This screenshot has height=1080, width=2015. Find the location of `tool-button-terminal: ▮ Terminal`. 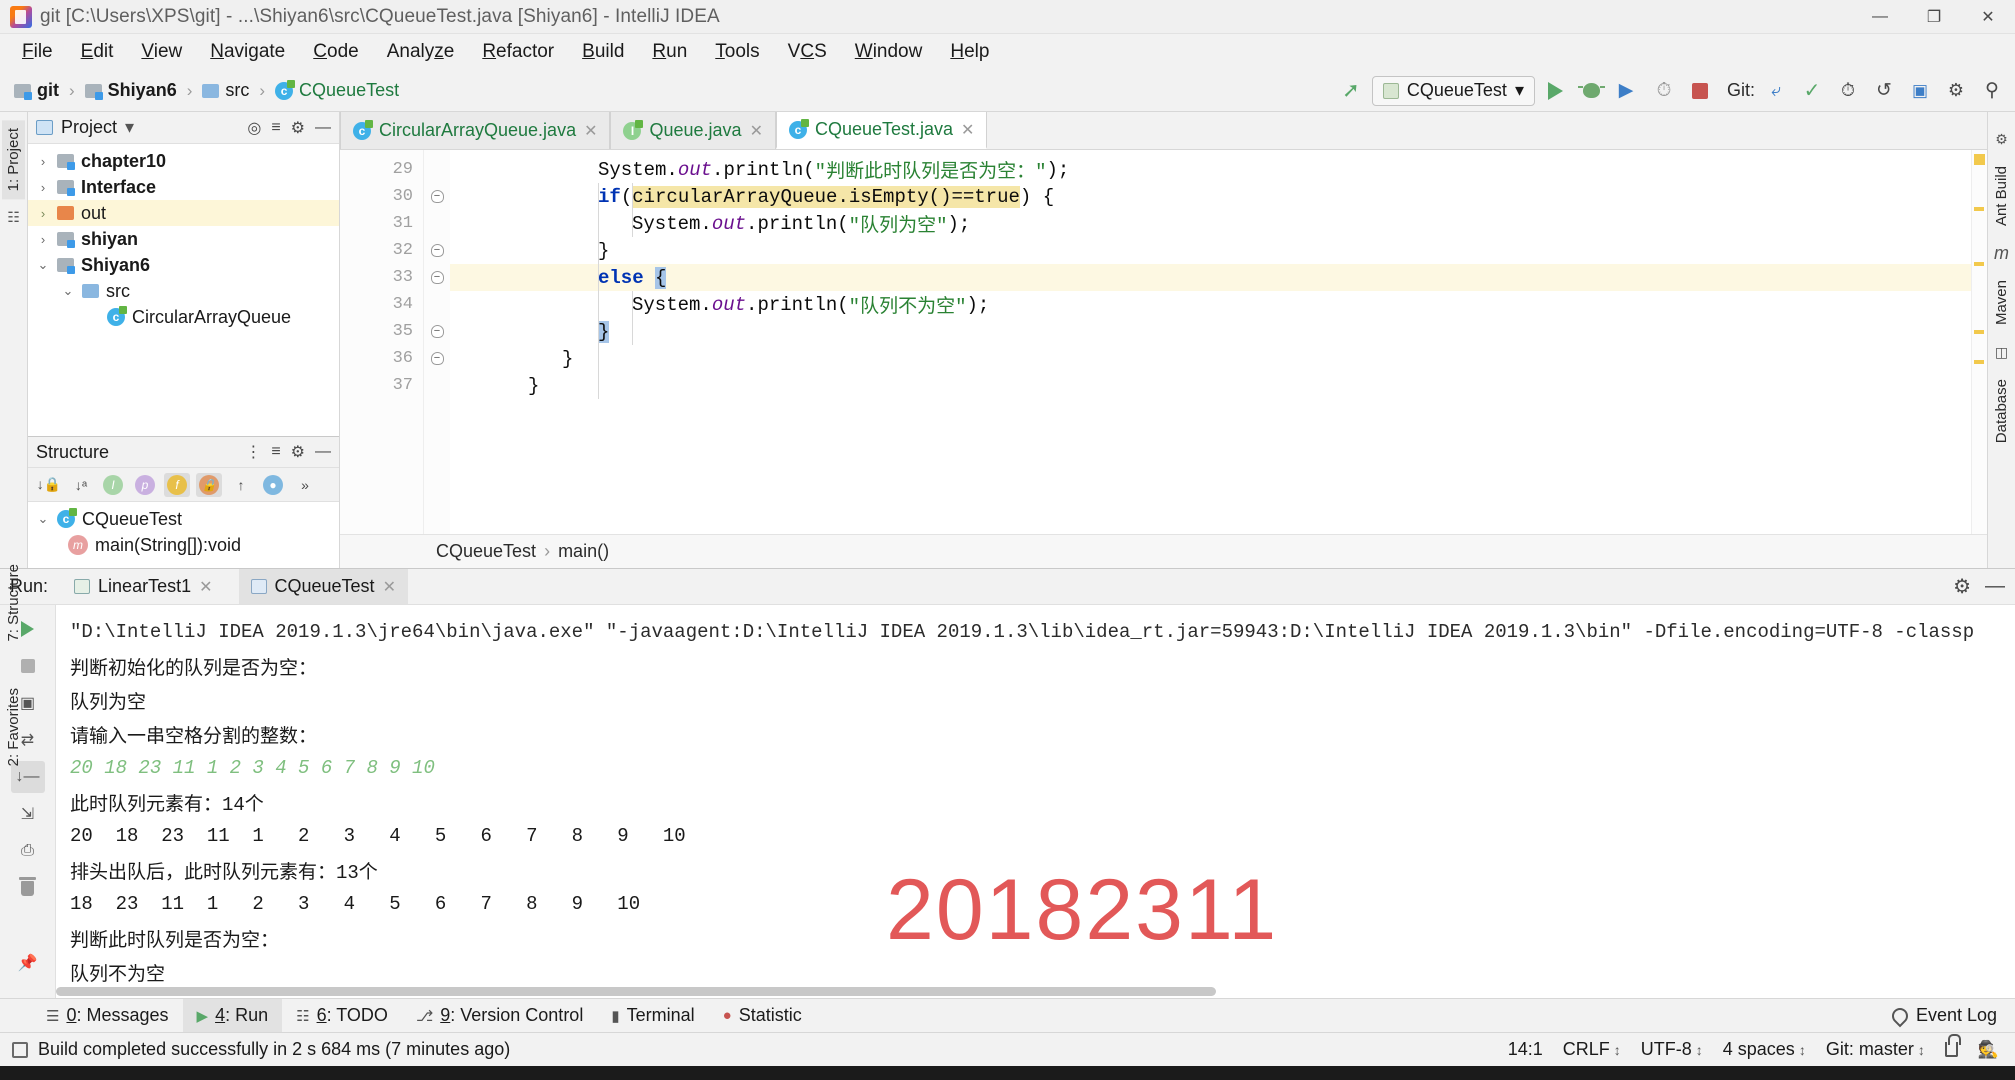

tool-button-terminal: ▮ Terminal is located at coordinates (652, 1015).